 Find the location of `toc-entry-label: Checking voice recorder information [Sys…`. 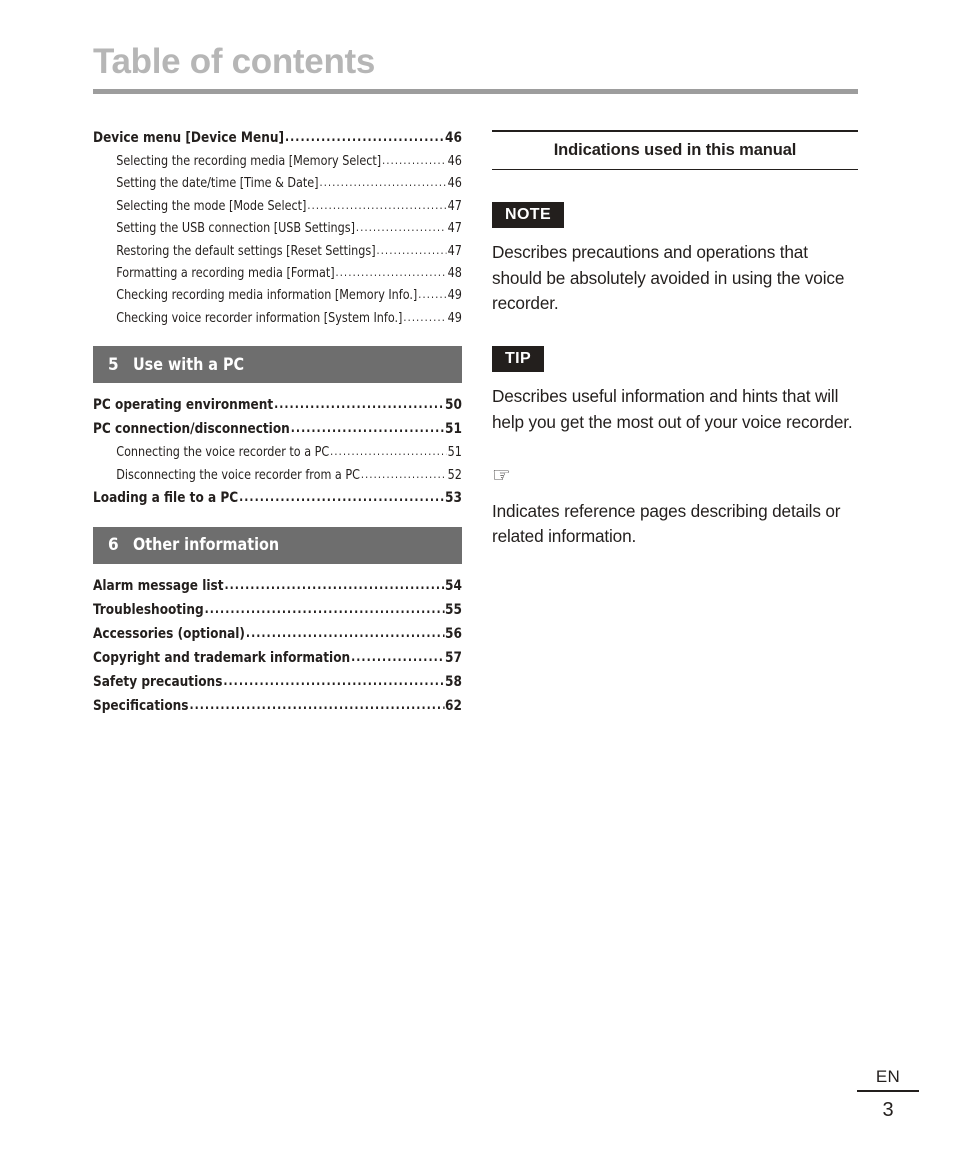

toc-entry-label: Checking voice recorder information [Sys… is located at coordinates (259, 318).